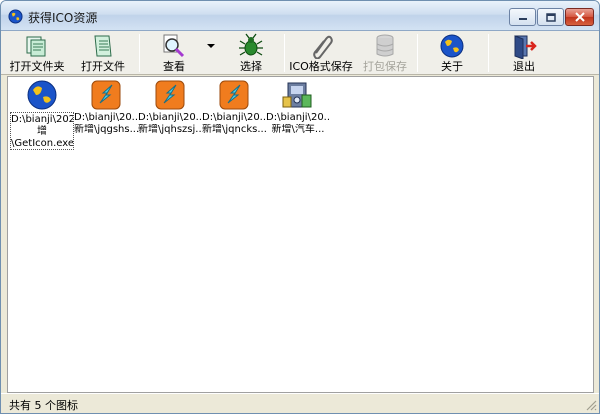  What do you see at coordinates (251, 66) in the screenshot?
I see `select-label: 选择` at bounding box center [251, 66].